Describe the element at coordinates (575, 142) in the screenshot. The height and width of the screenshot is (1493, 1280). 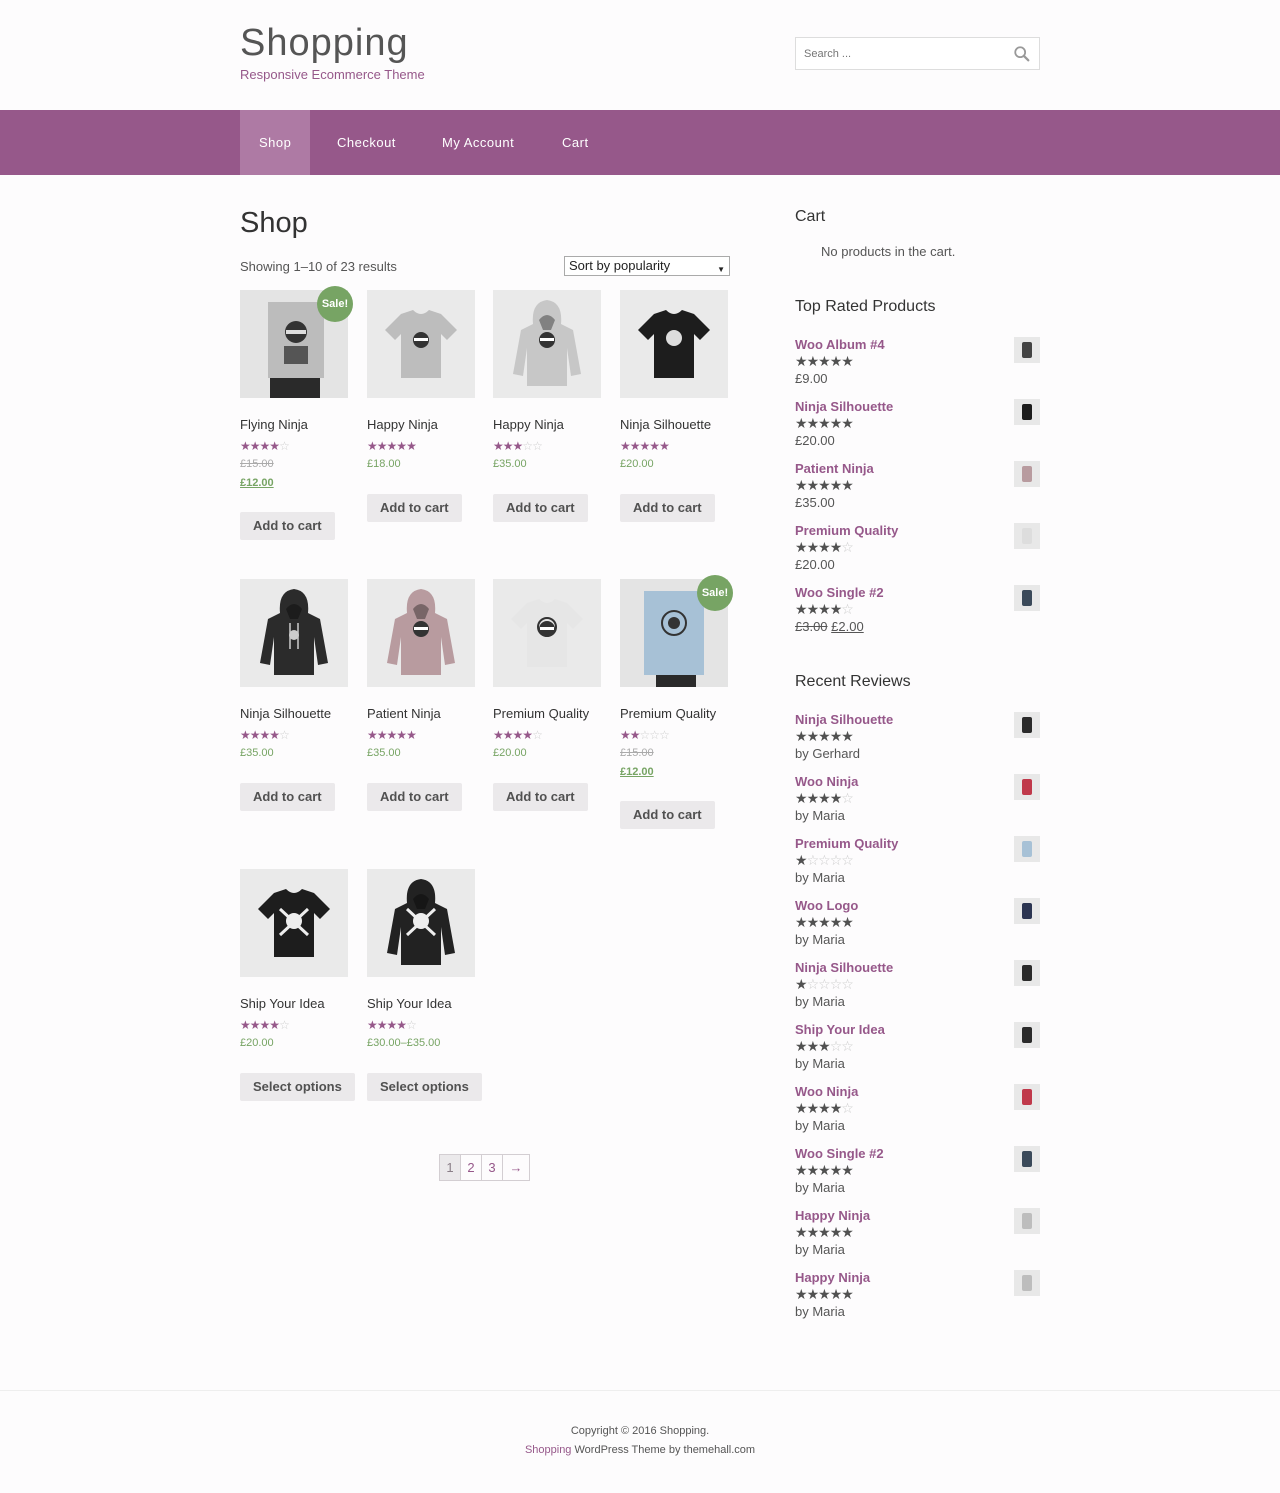
I see `nav-item-cart: Cart` at that location.